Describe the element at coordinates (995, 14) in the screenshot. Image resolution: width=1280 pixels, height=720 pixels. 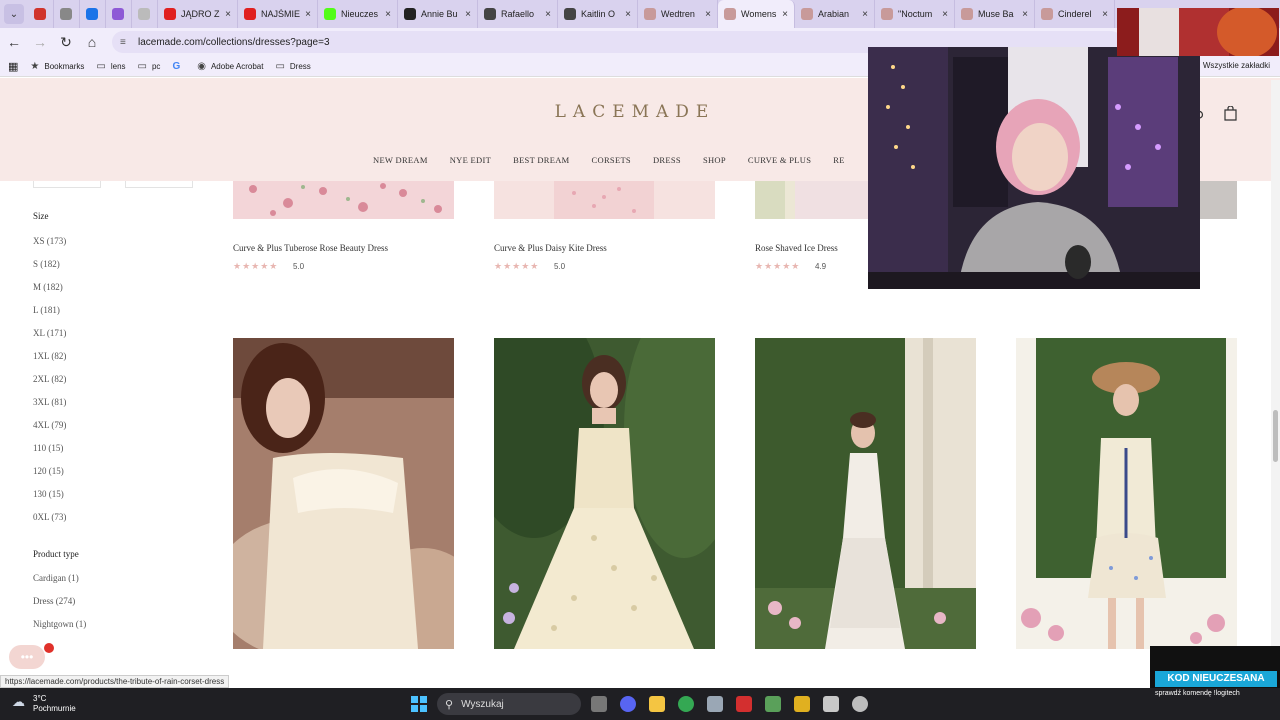
I see `browser-tab: Muse Ba ×` at that location.